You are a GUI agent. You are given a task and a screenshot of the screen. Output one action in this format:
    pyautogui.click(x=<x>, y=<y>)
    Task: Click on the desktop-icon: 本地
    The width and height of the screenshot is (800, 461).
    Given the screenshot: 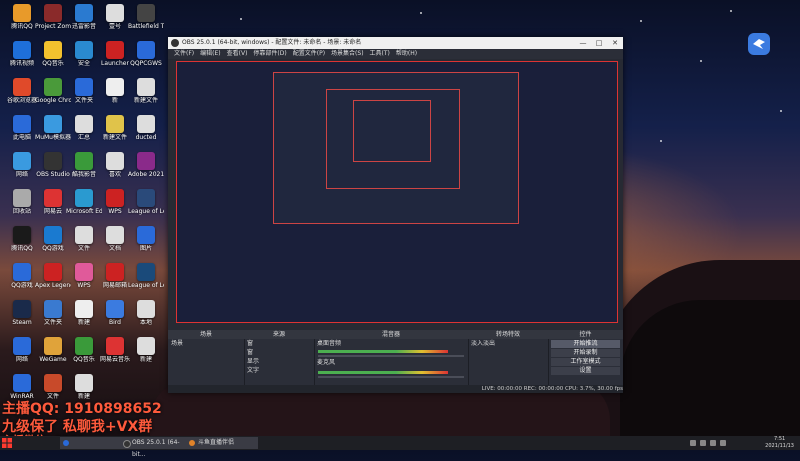 What is the action you would take?
    pyautogui.click(x=146, y=313)
    